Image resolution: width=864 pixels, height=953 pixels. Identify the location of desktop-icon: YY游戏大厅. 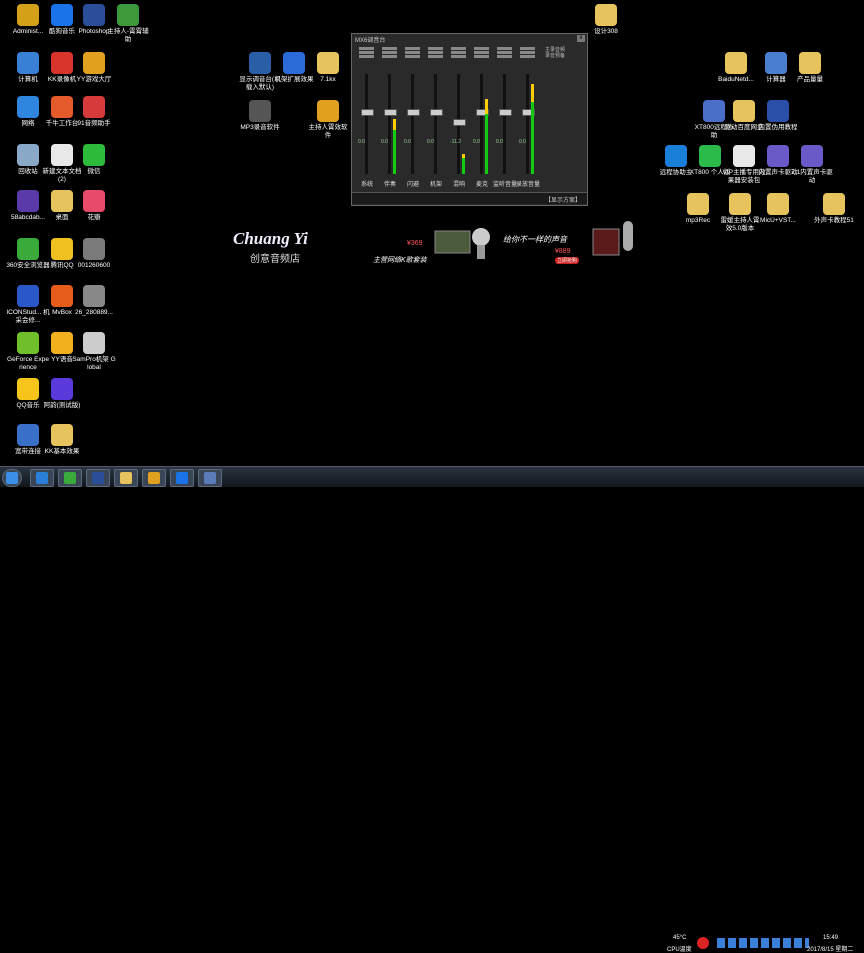
(94, 68).